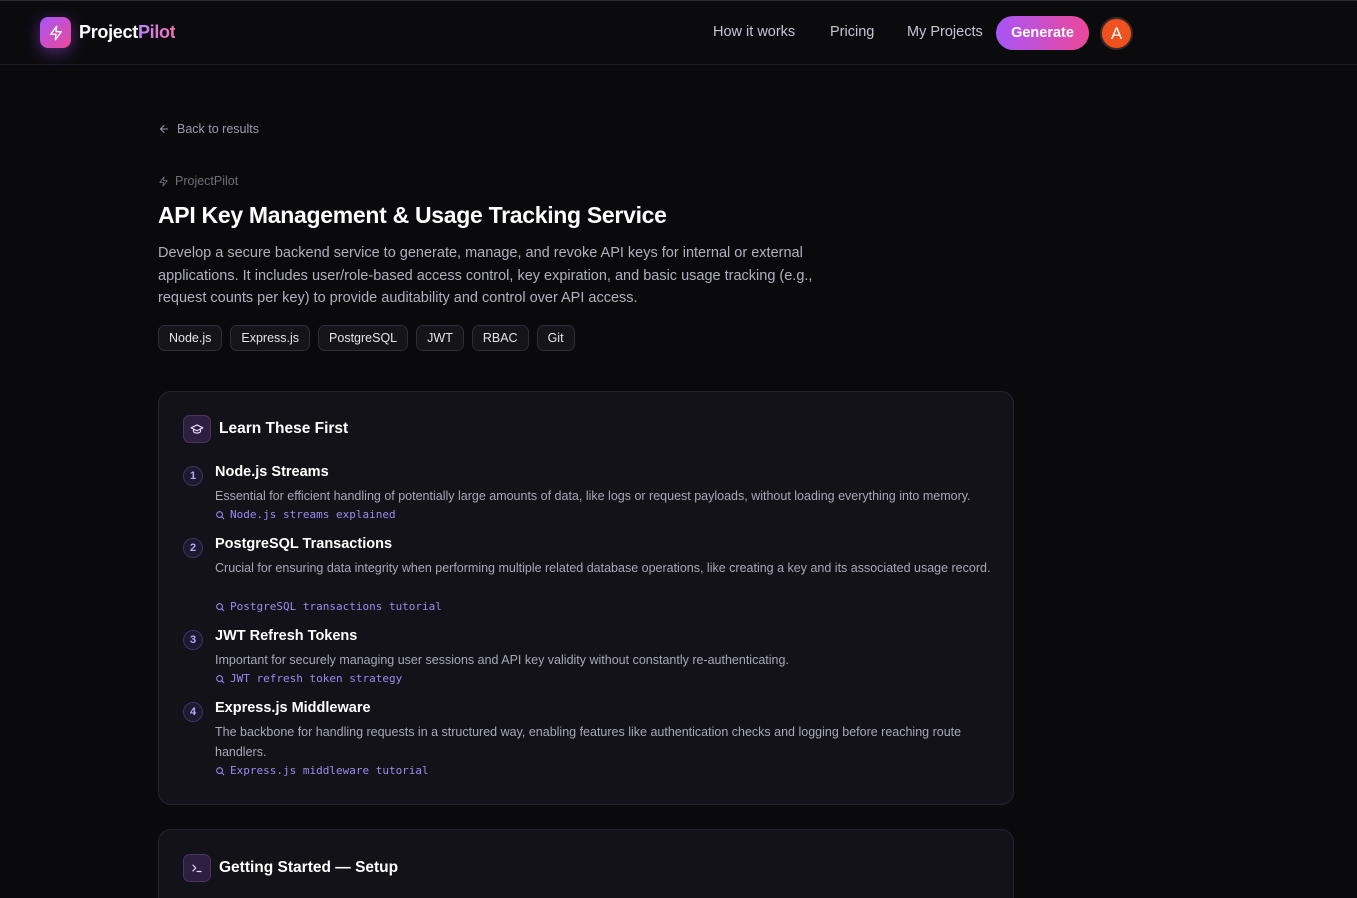 This screenshot has width=1357, height=898. I want to click on search-link: Node.js streams explained, so click(305, 514).